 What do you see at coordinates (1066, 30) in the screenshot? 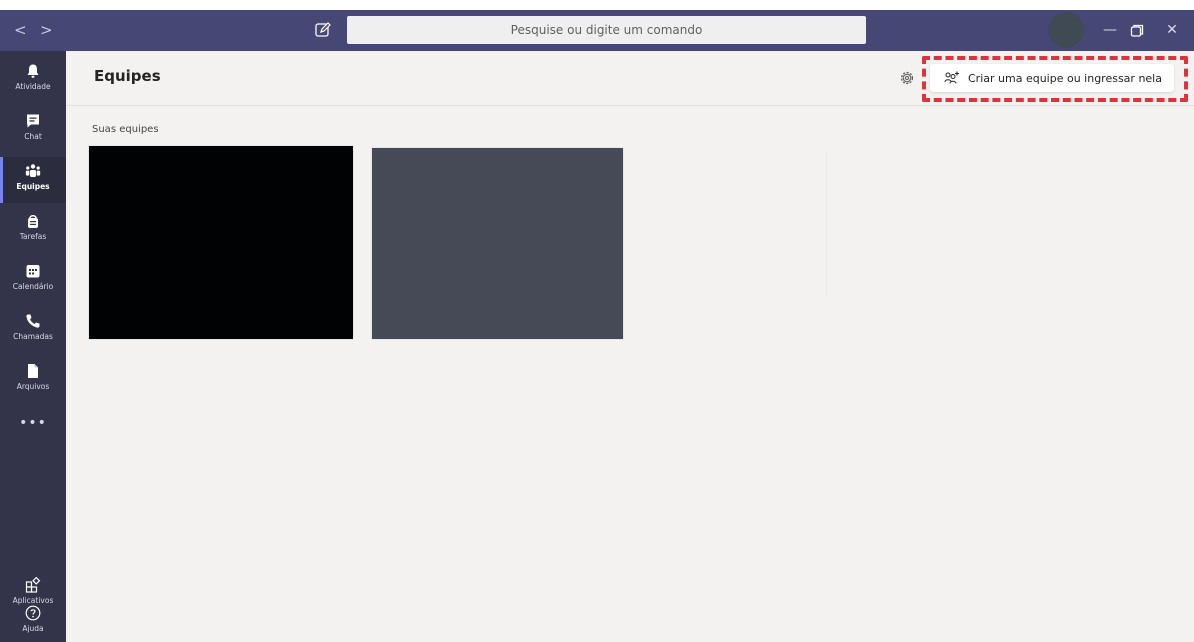
I see `avatar` at bounding box center [1066, 30].